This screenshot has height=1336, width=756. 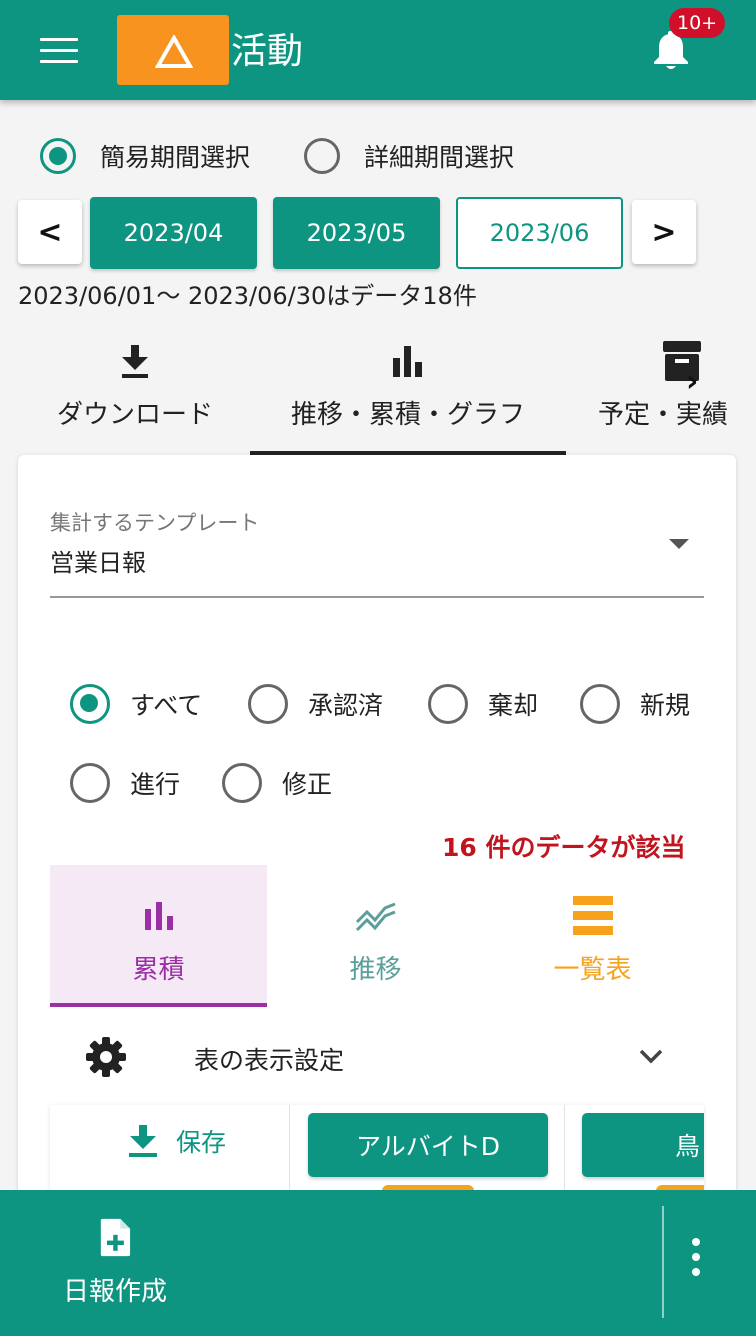 What do you see at coordinates (679, 544) in the screenshot?
I see `dropdown-arrow-icon` at bounding box center [679, 544].